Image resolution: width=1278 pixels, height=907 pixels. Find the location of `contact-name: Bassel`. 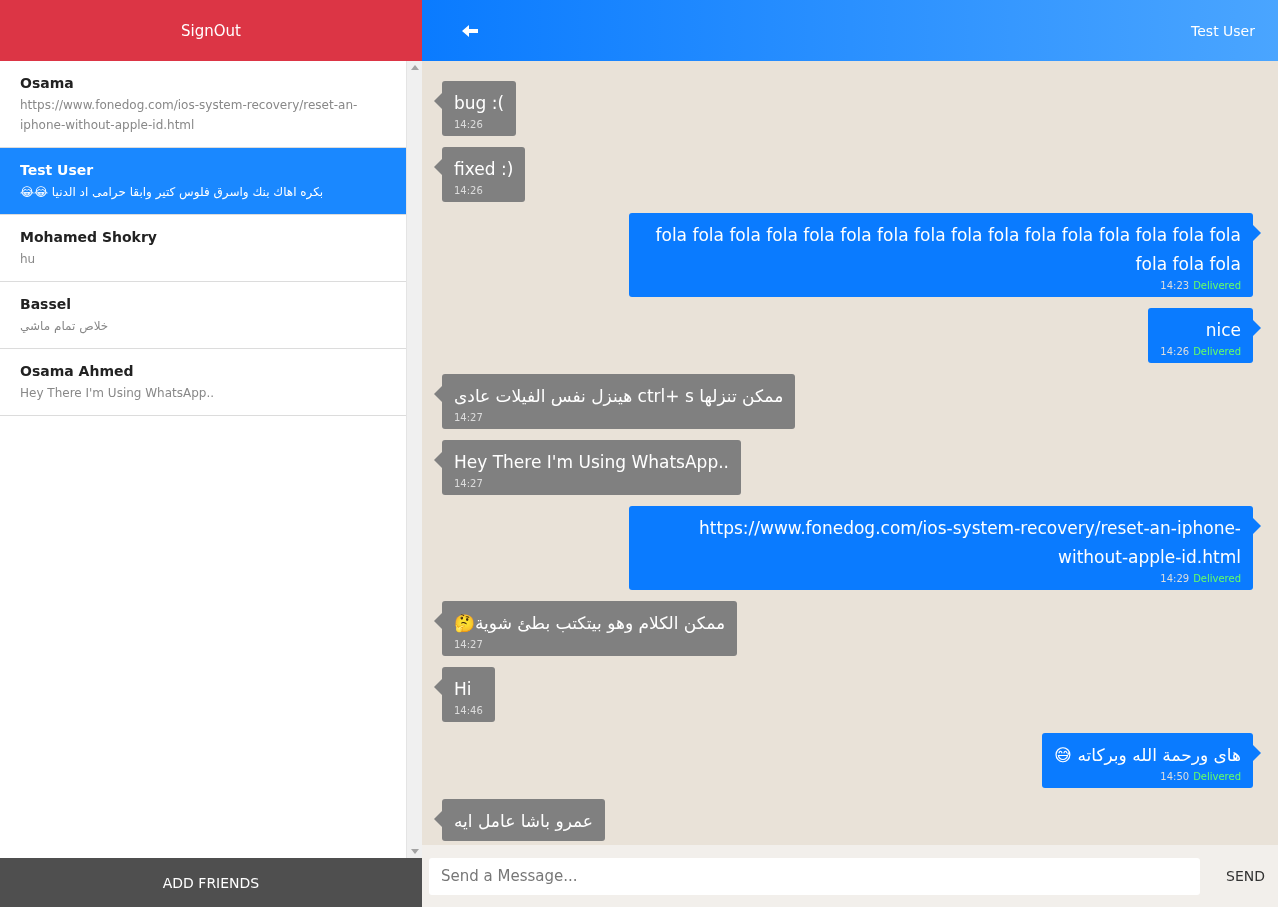

contact-name: Bassel is located at coordinates (46, 304).